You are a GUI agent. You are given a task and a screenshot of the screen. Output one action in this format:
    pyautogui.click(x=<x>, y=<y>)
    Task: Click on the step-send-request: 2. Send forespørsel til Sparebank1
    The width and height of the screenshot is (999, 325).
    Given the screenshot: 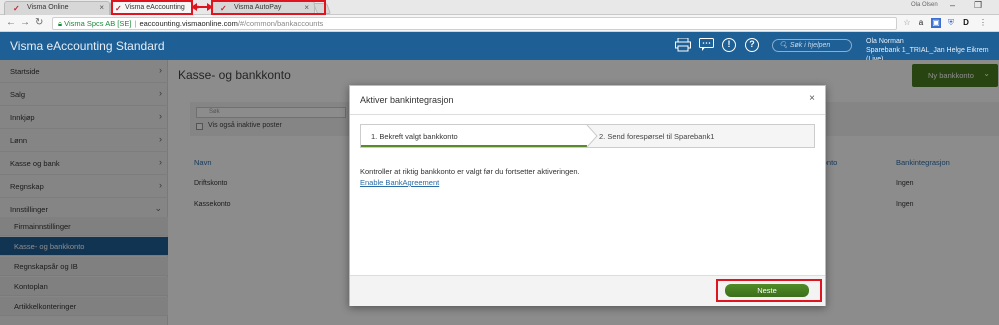 What is the action you would take?
    pyautogui.click(x=657, y=136)
    